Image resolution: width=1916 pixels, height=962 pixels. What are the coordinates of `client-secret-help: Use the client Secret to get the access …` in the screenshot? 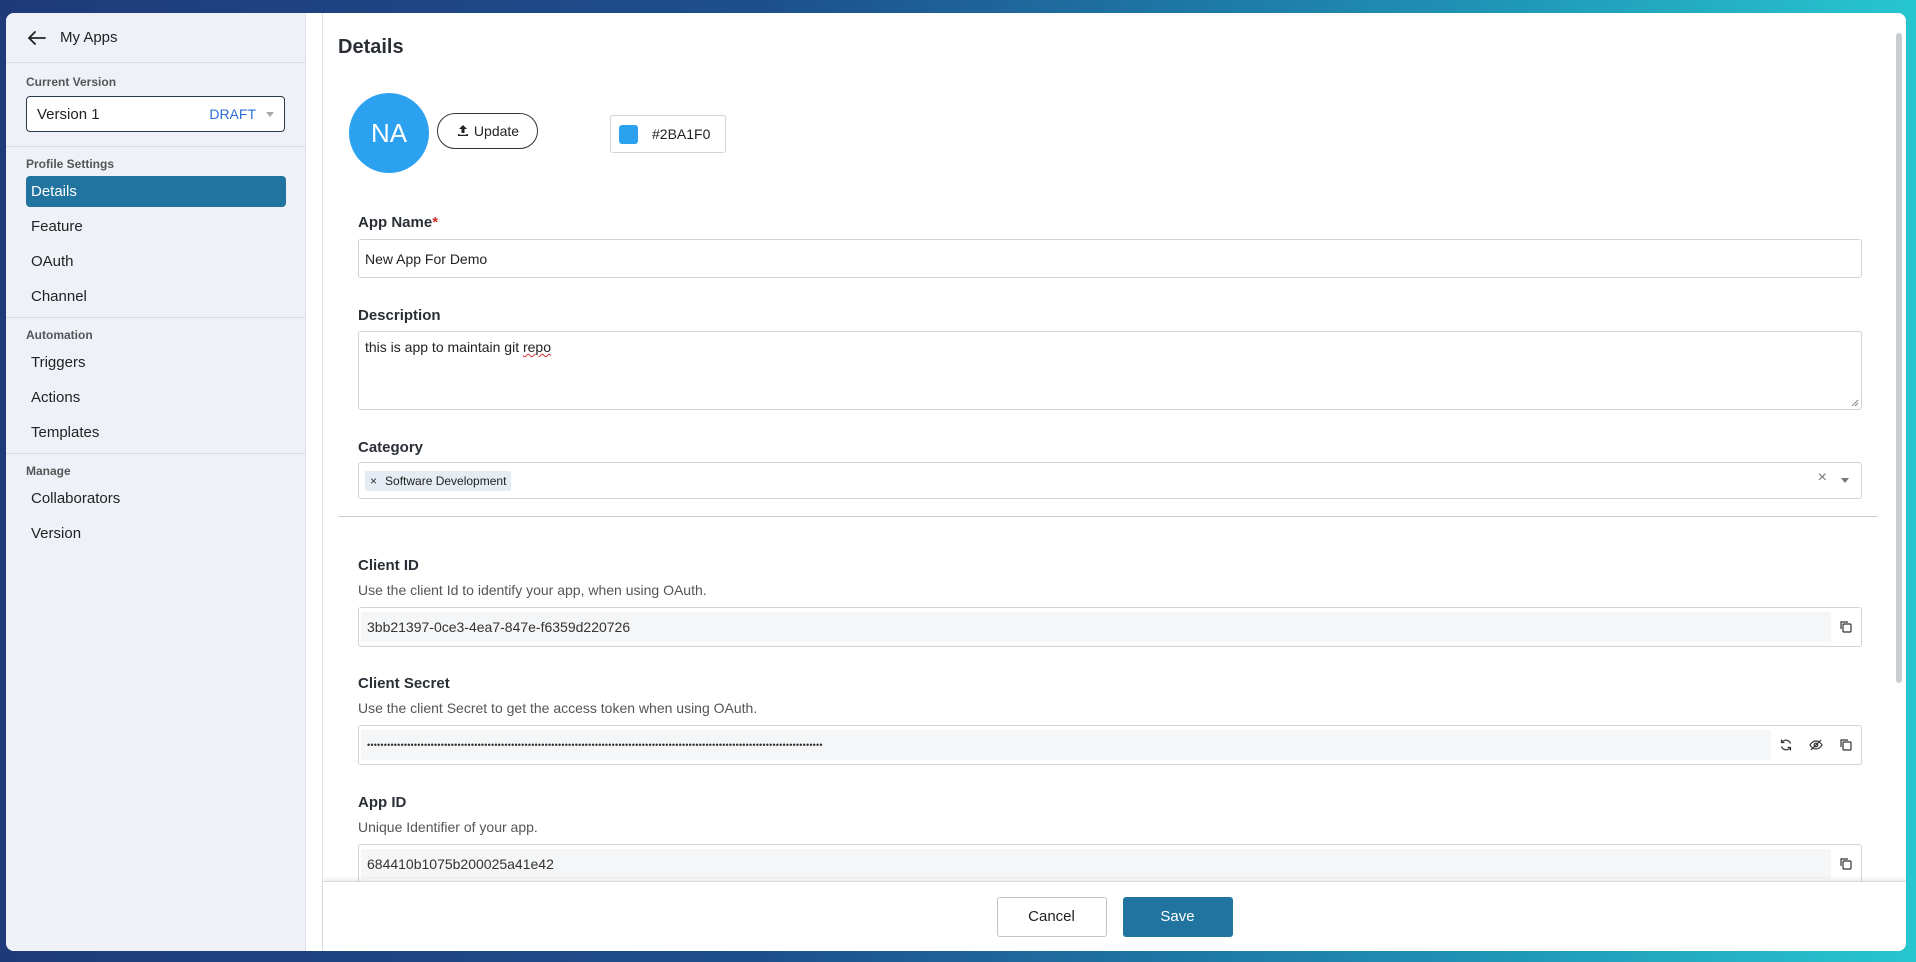 It's located at (558, 708).